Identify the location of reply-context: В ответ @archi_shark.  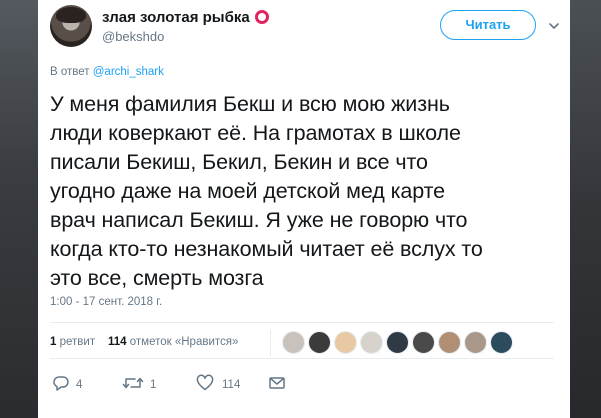
(107, 72).